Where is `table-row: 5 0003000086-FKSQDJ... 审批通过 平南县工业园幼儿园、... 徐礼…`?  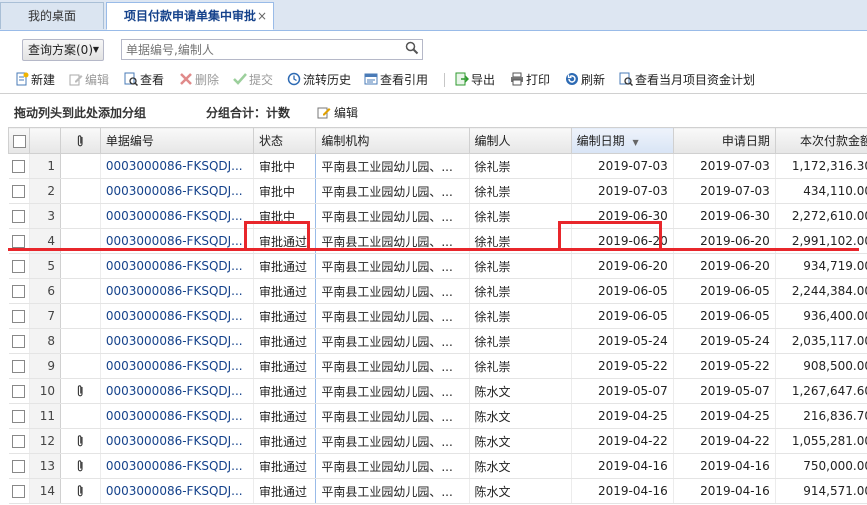 table-row: 5 0003000086-FKSQDJ... 审批通过 平南县工业园幼儿园、... 徐礼… is located at coordinates (437, 266).